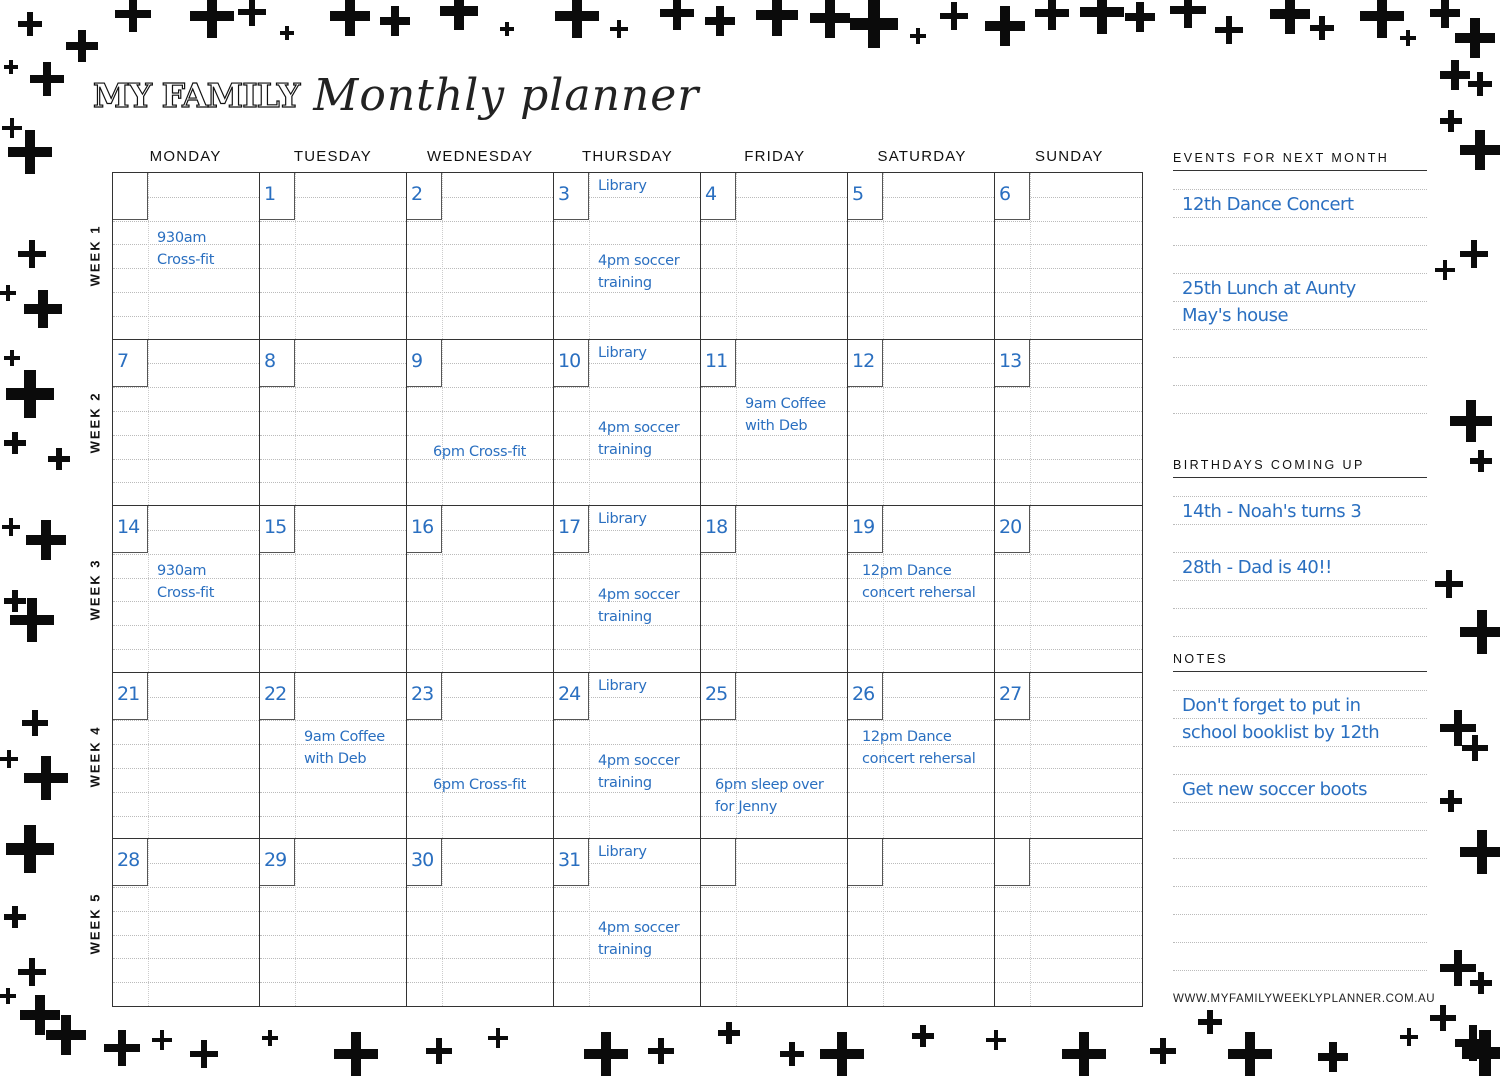 The image size is (1500, 1076). I want to click on day-cell: 18, so click(774, 589).